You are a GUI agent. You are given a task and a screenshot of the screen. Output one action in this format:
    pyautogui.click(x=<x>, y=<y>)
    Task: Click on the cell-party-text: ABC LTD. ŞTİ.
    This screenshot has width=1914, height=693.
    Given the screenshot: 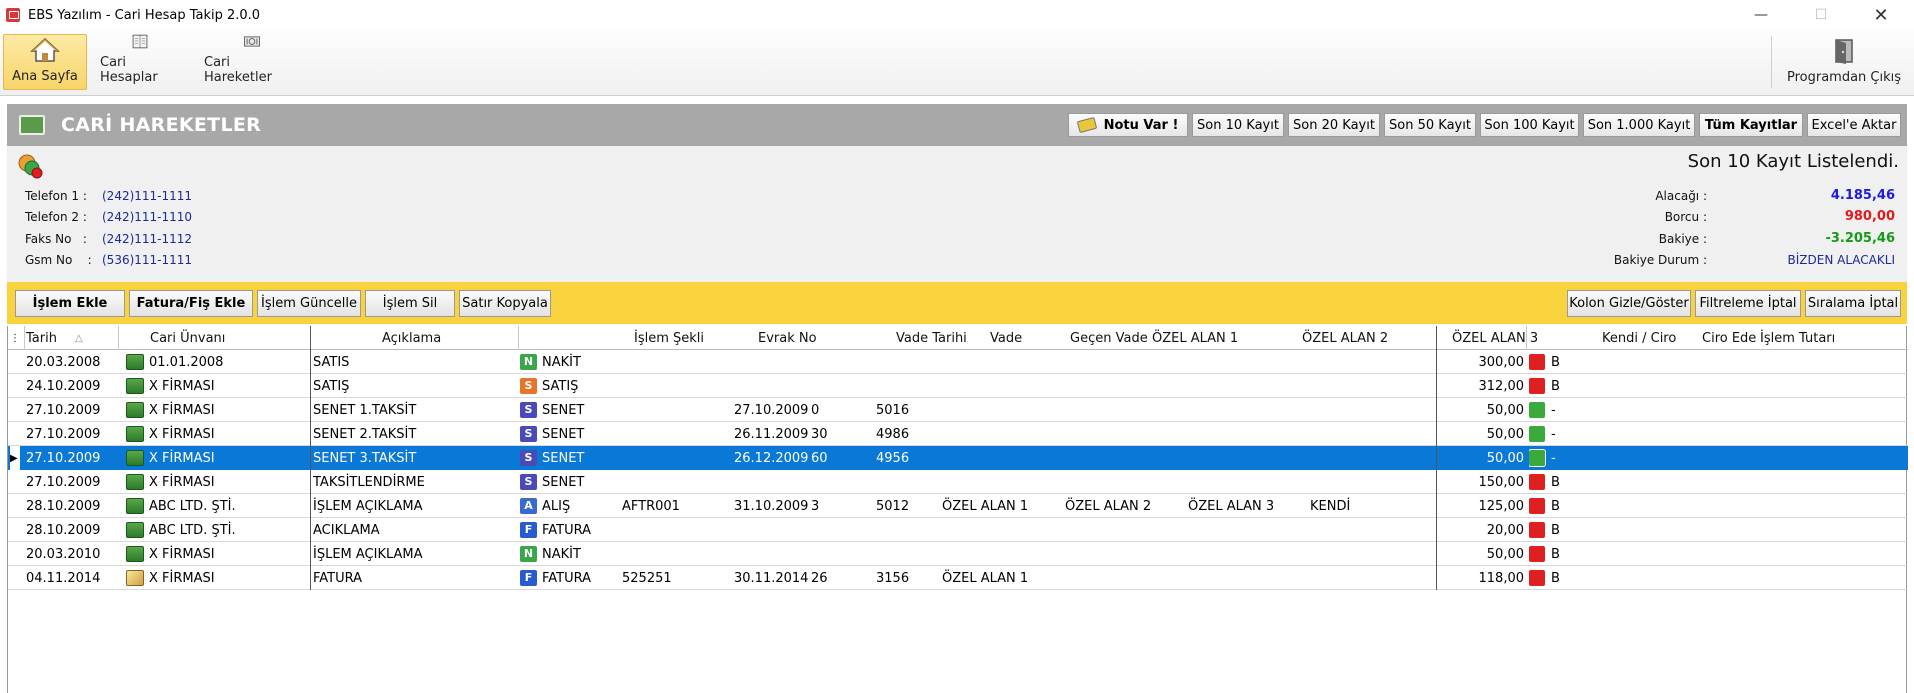 What is the action you would take?
    pyautogui.click(x=192, y=530)
    